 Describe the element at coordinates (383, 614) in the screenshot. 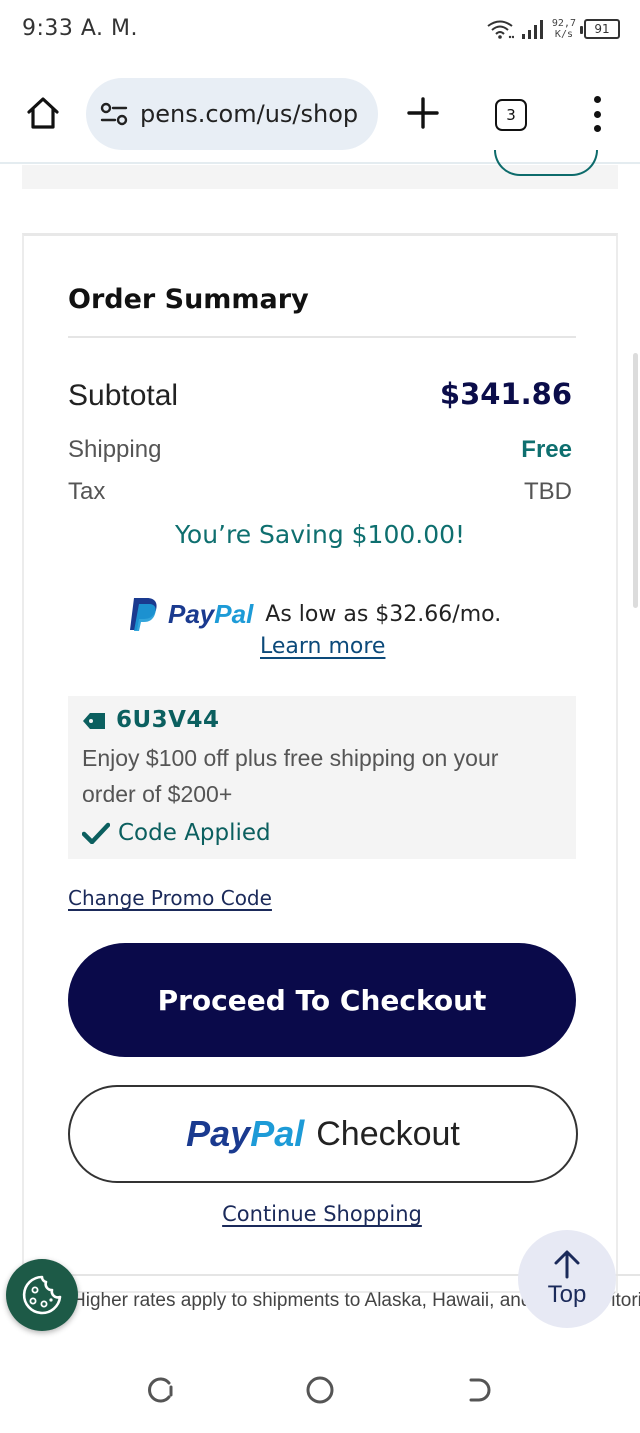

I see `paypal-offer-text: As low as $32.66/mo.` at that location.